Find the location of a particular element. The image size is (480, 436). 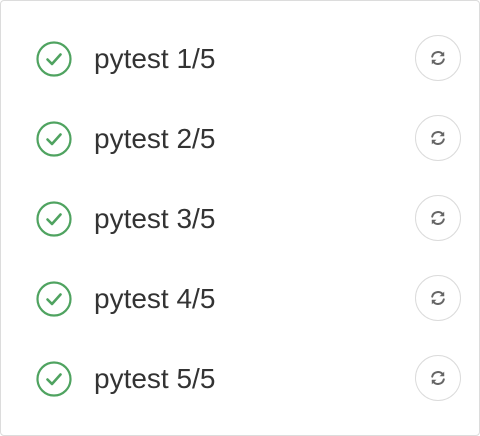

job-name-link: pytest 1/5 is located at coordinates (154, 59).